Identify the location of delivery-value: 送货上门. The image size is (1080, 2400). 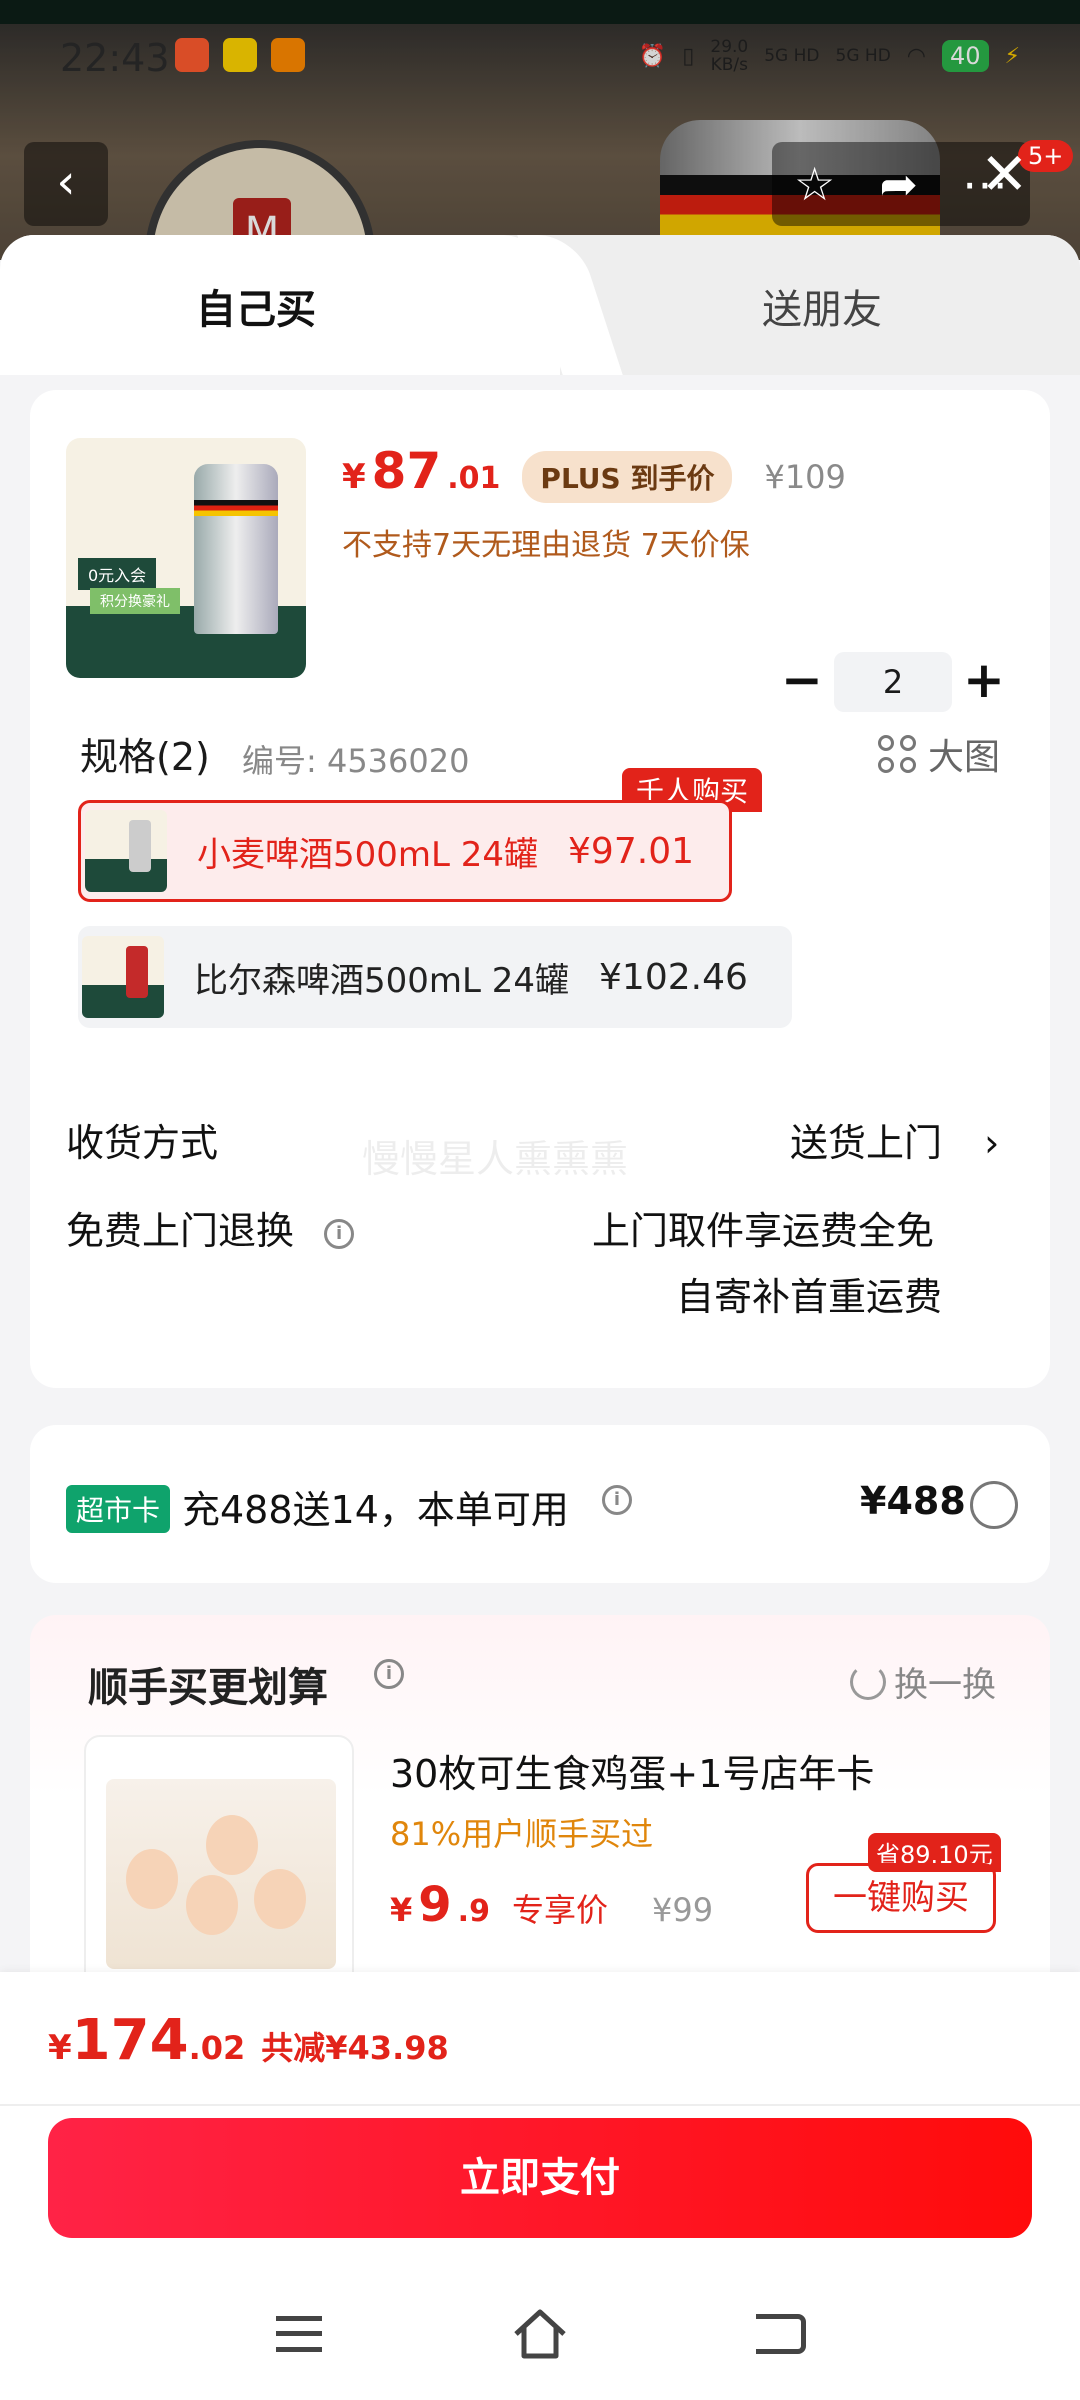
(866, 1143).